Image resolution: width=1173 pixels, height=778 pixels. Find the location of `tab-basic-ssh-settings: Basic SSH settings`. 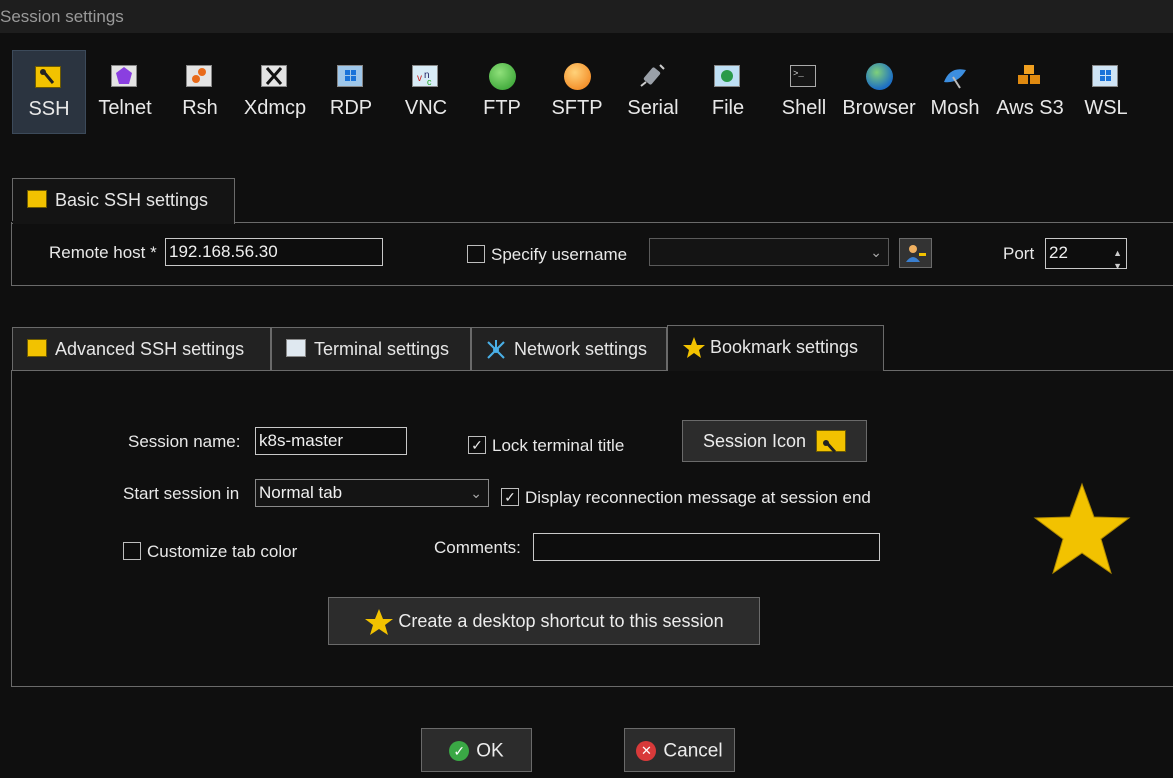

tab-basic-ssh-settings: Basic SSH settings is located at coordinates (123, 201).